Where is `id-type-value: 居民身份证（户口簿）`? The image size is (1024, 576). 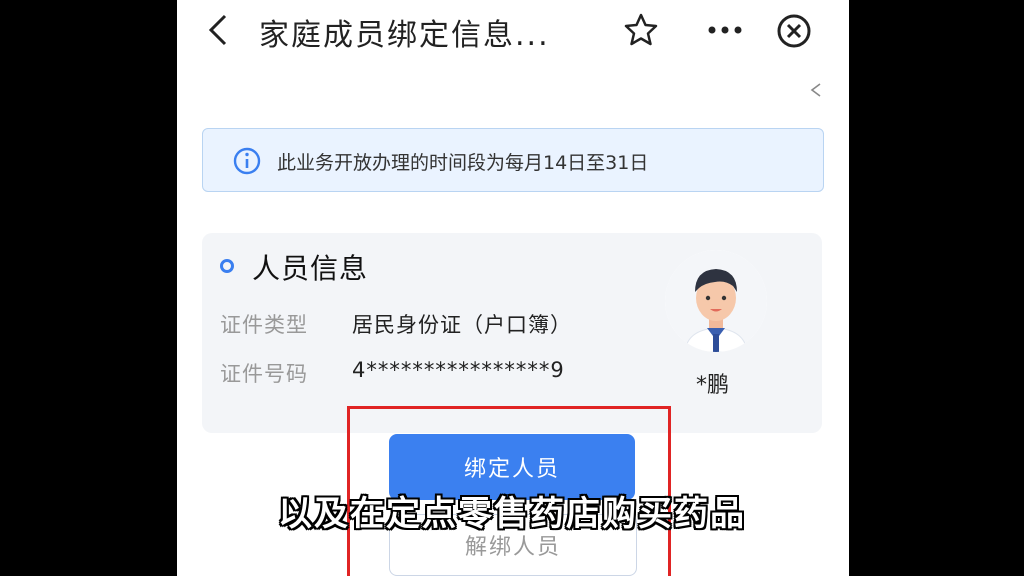 id-type-value: 居民身份证（户口簿） is located at coordinates (462, 325).